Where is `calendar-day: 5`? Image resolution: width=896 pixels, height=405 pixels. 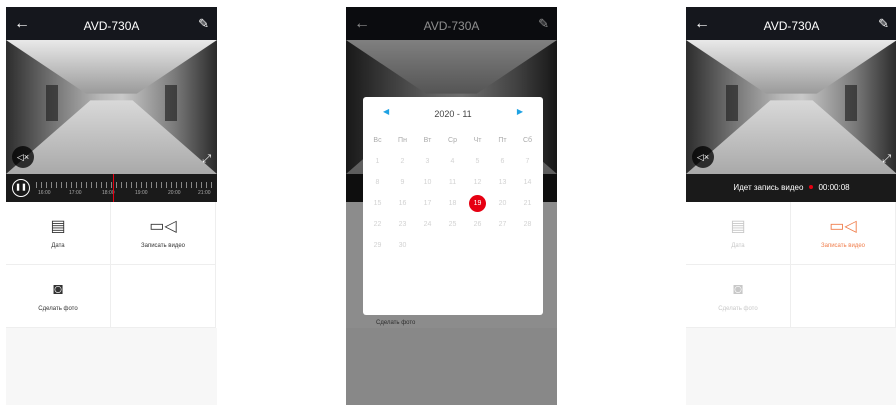 calendar-day: 5 is located at coordinates (477, 161).